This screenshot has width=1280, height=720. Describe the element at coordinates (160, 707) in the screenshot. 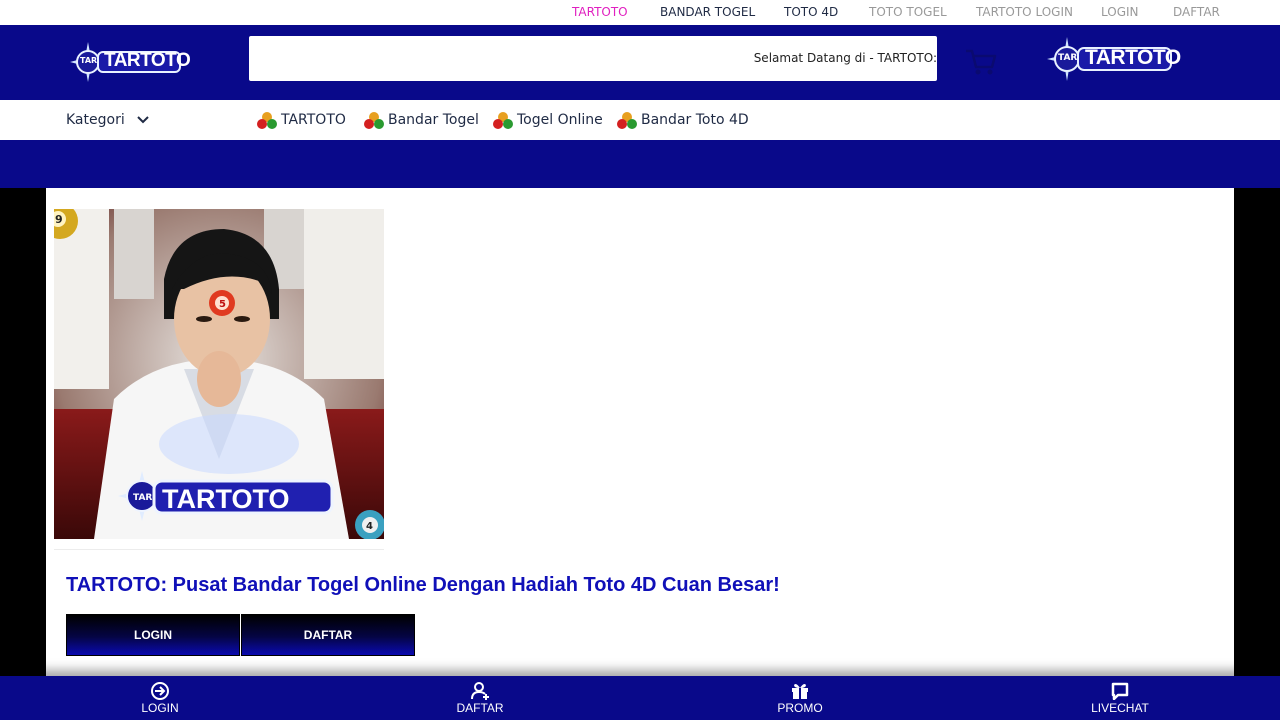

I see `bottom-nav-label: LOGIN` at that location.